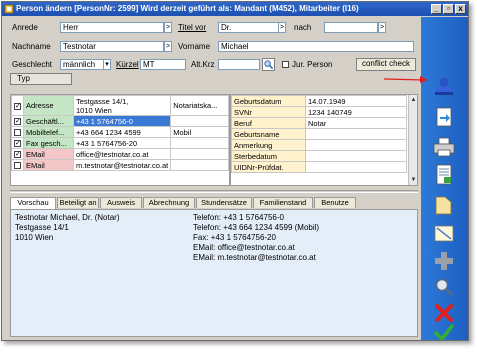  I want to click on contact-value-cell: office@testnotar.co.at, so click(122, 154).